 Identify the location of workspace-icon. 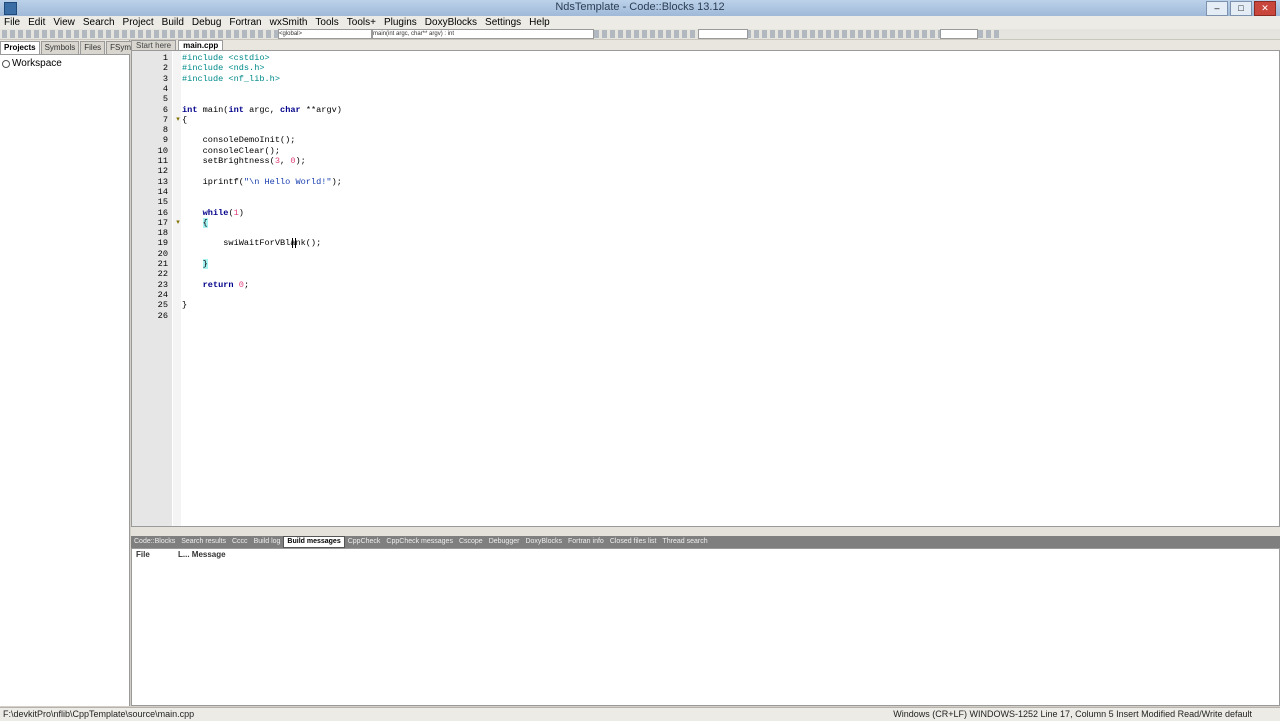
(6, 63).